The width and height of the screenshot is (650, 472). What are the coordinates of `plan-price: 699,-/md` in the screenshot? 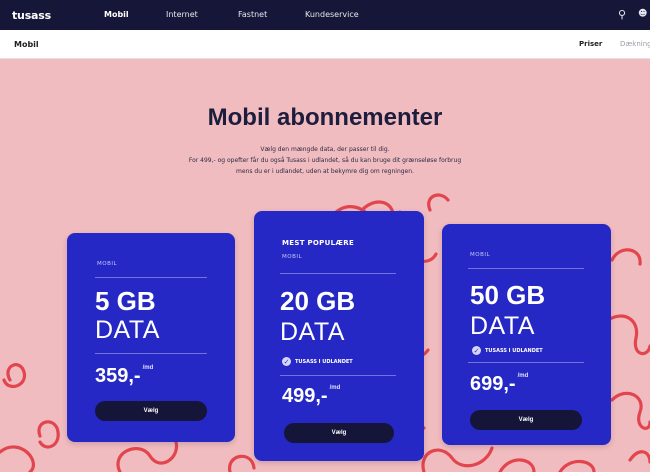 It's located at (499, 384).